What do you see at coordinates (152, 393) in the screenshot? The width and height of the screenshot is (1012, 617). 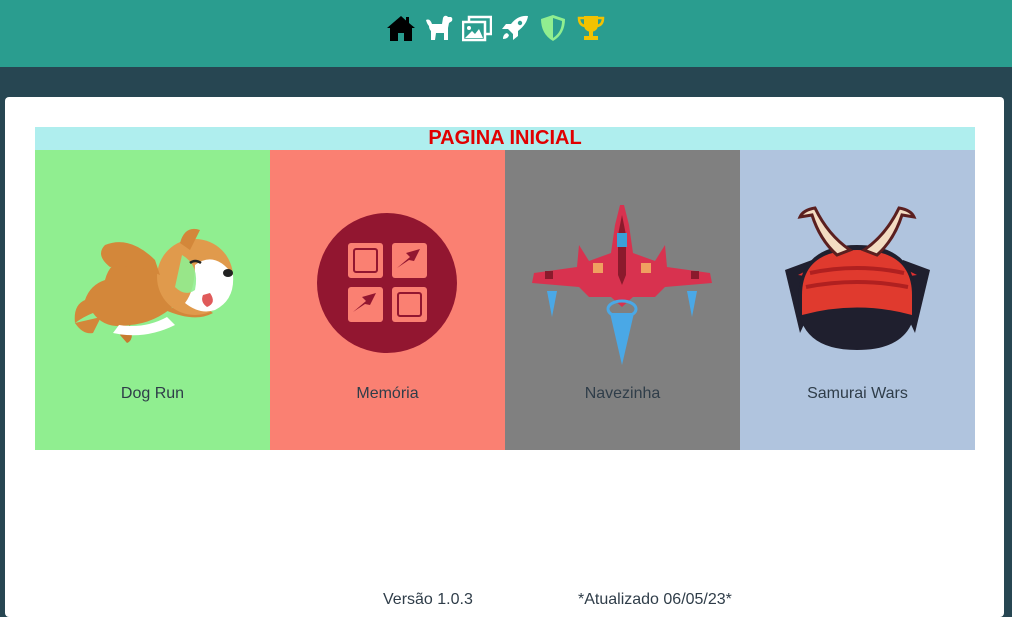 I see `game-label: Dog Run` at bounding box center [152, 393].